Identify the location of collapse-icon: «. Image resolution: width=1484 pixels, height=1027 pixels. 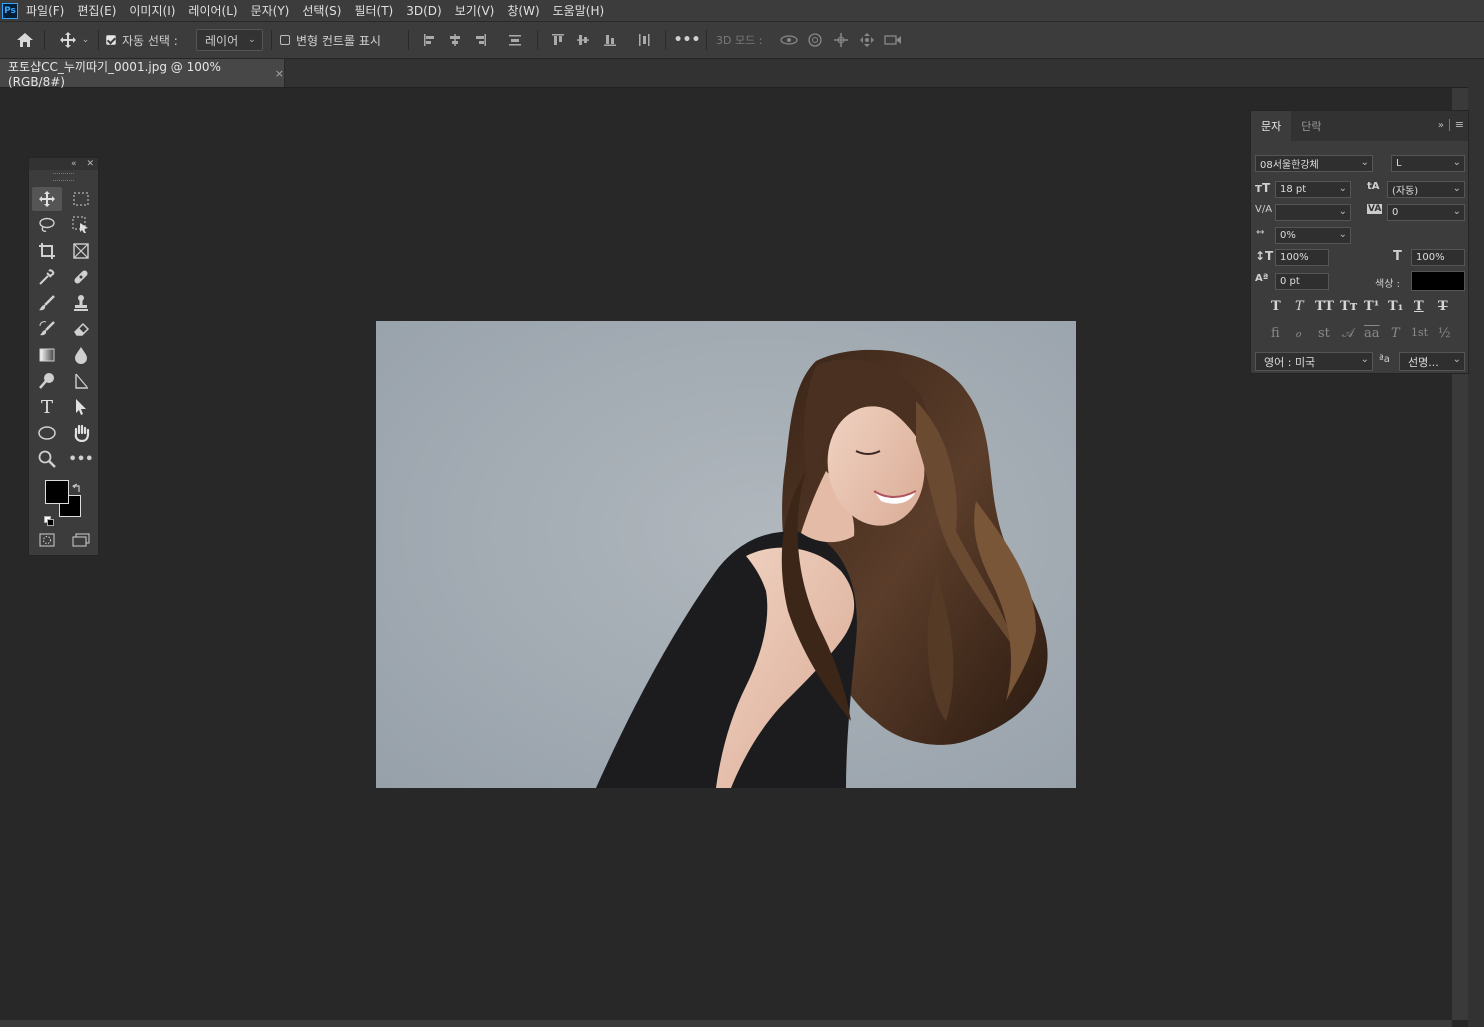
(74, 164).